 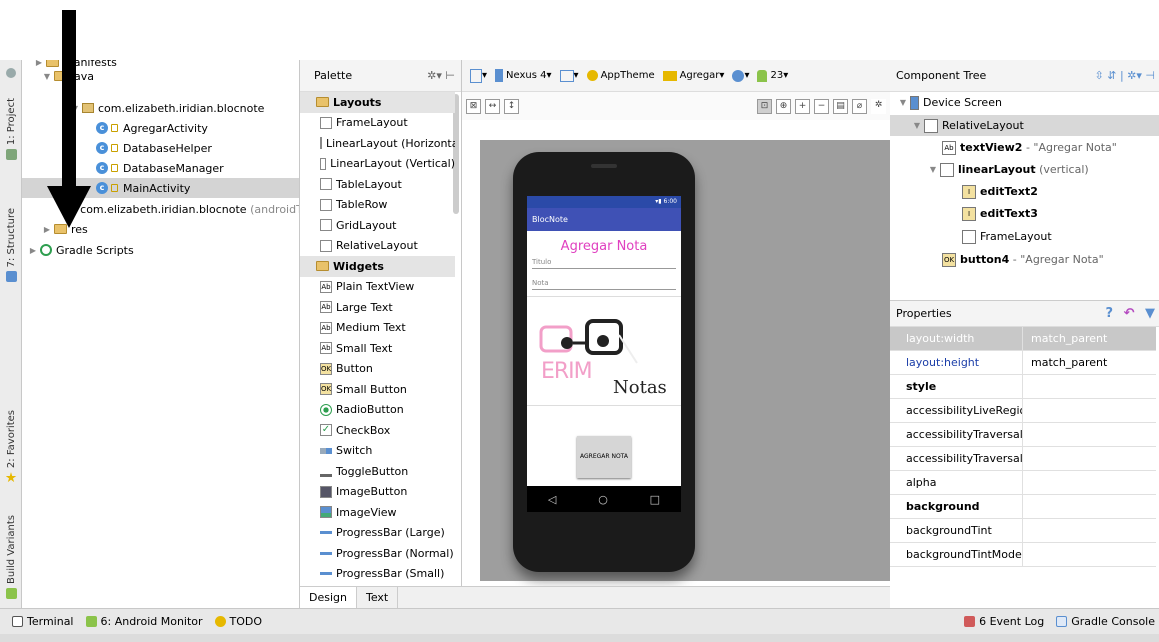 I want to click on property-row: background, so click(x=1023, y=507).